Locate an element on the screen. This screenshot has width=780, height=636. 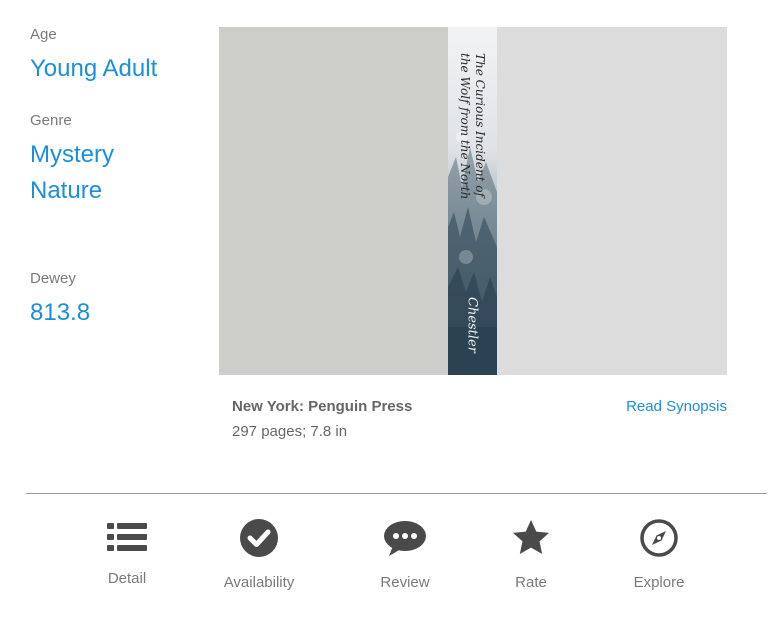
nav-rate-button: Rate is located at coordinates (531, 554).